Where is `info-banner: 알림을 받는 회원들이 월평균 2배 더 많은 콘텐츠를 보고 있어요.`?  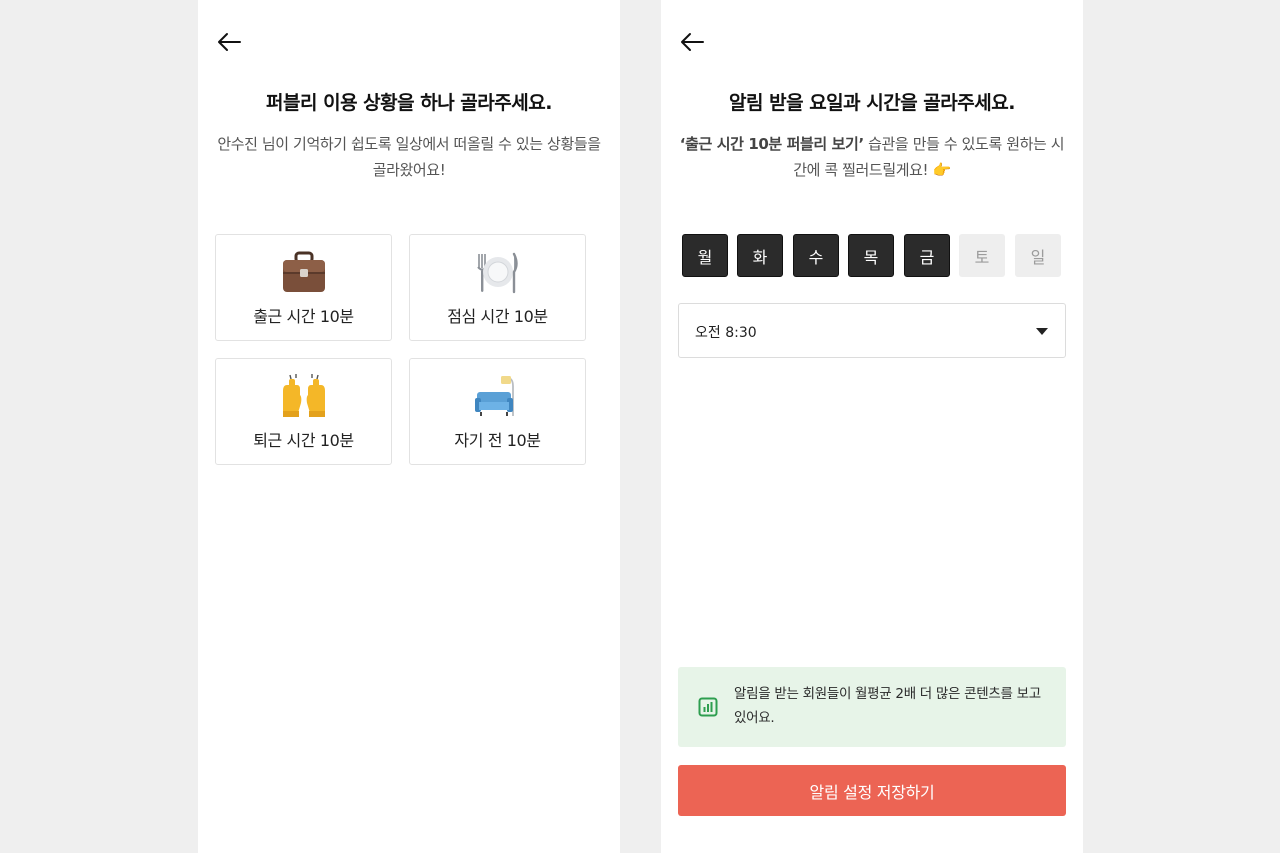
info-banner: 알림을 받는 회원들이 월평균 2배 더 많은 콘텐츠를 보고 있어요. is located at coordinates (872, 707).